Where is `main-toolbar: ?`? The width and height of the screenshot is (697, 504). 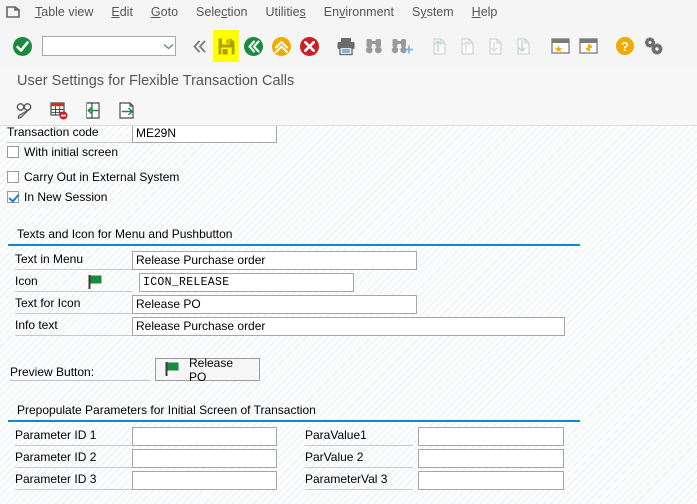
main-toolbar: ? is located at coordinates (348, 46).